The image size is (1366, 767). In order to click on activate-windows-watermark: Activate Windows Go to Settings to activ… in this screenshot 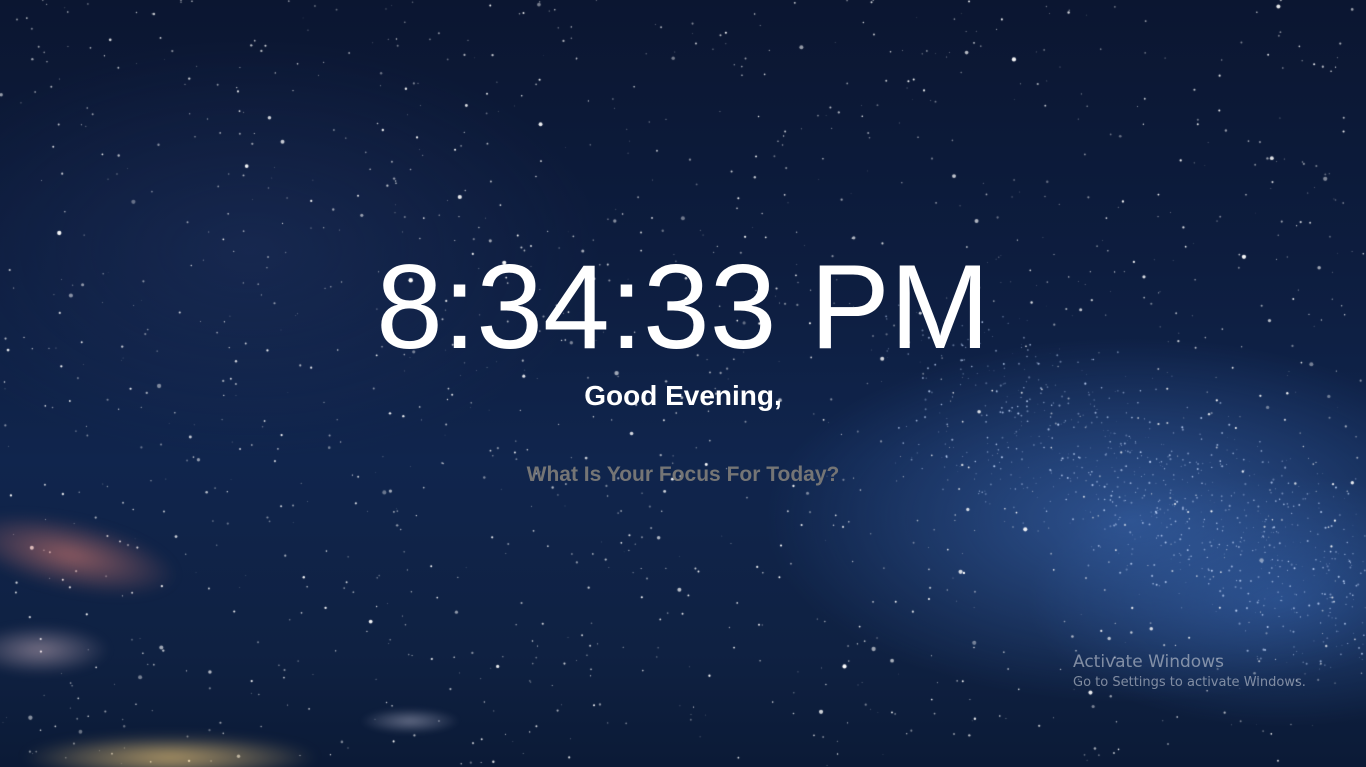, I will do `click(1189, 673)`.